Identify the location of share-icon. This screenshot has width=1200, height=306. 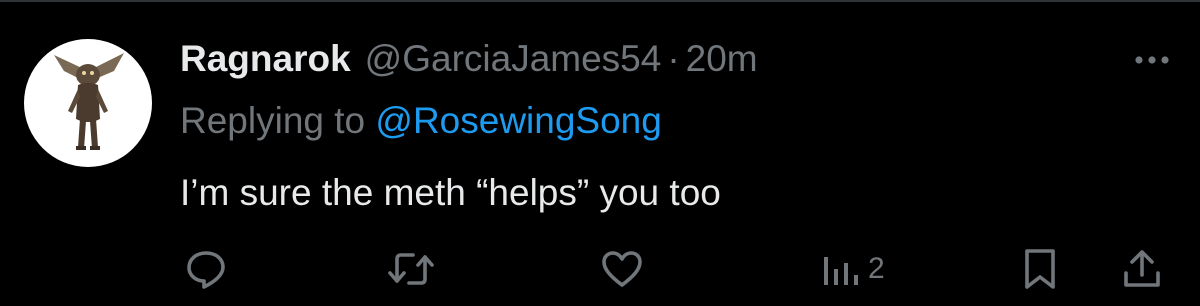
(1142, 268).